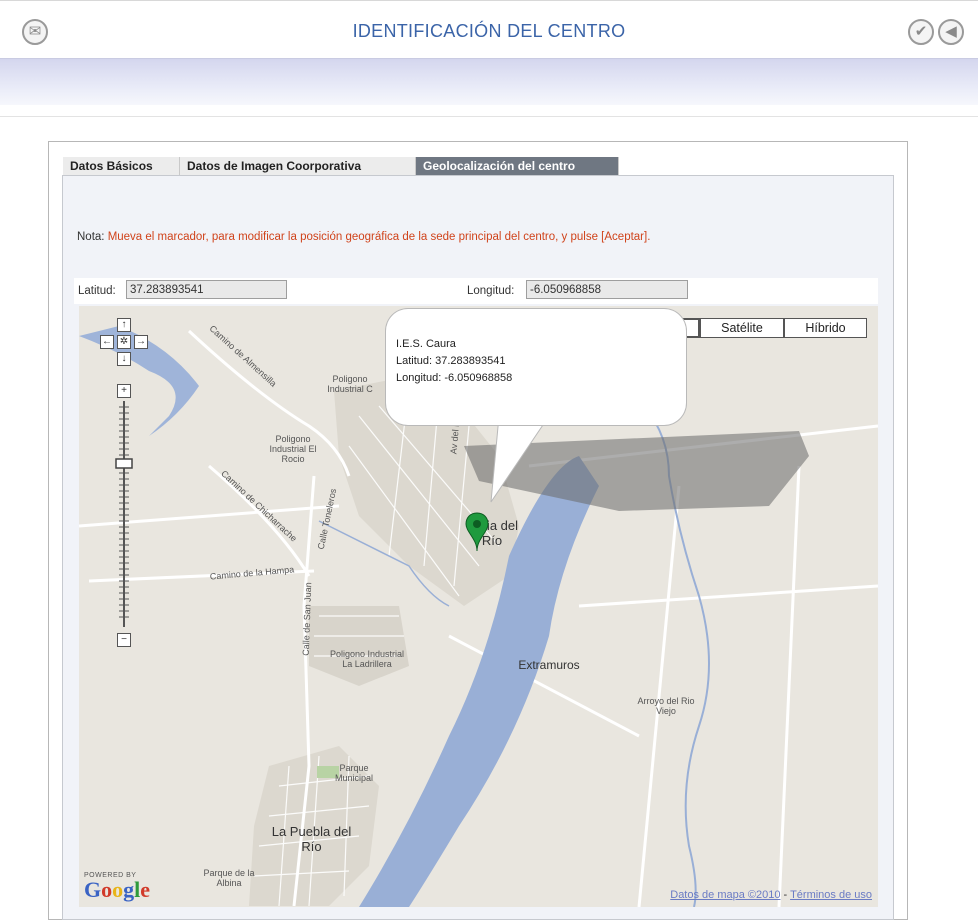  What do you see at coordinates (517, 166) in the screenshot?
I see `tab-geolocalizacion: Geolocalización del centro` at bounding box center [517, 166].